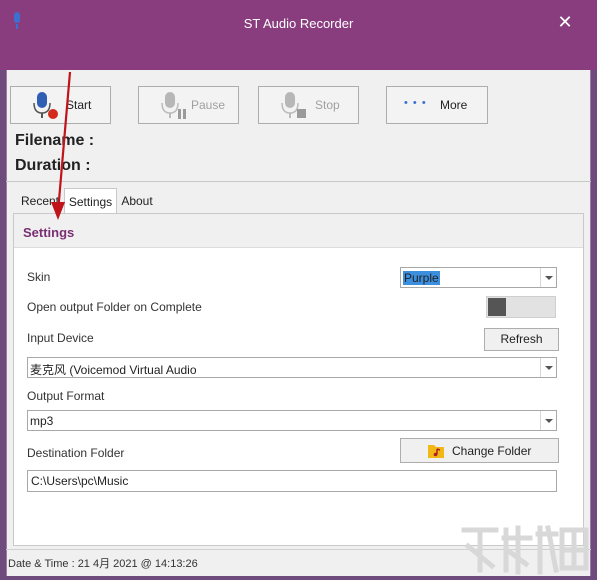 Image resolution: width=597 pixels, height=580 pixels. I want to click on mic-record-icon, so click(45, 105).